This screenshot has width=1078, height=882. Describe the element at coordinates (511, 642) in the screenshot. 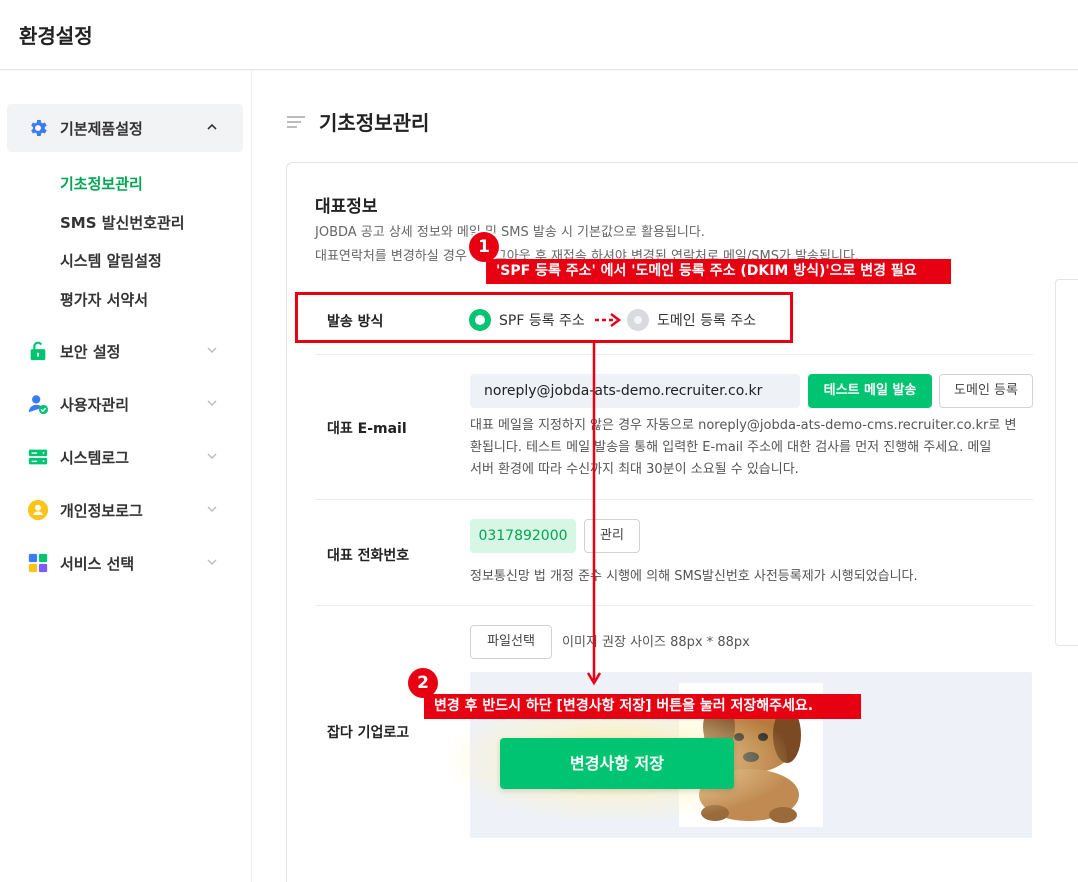

I see `file-select-button: 파일선택` at that location.